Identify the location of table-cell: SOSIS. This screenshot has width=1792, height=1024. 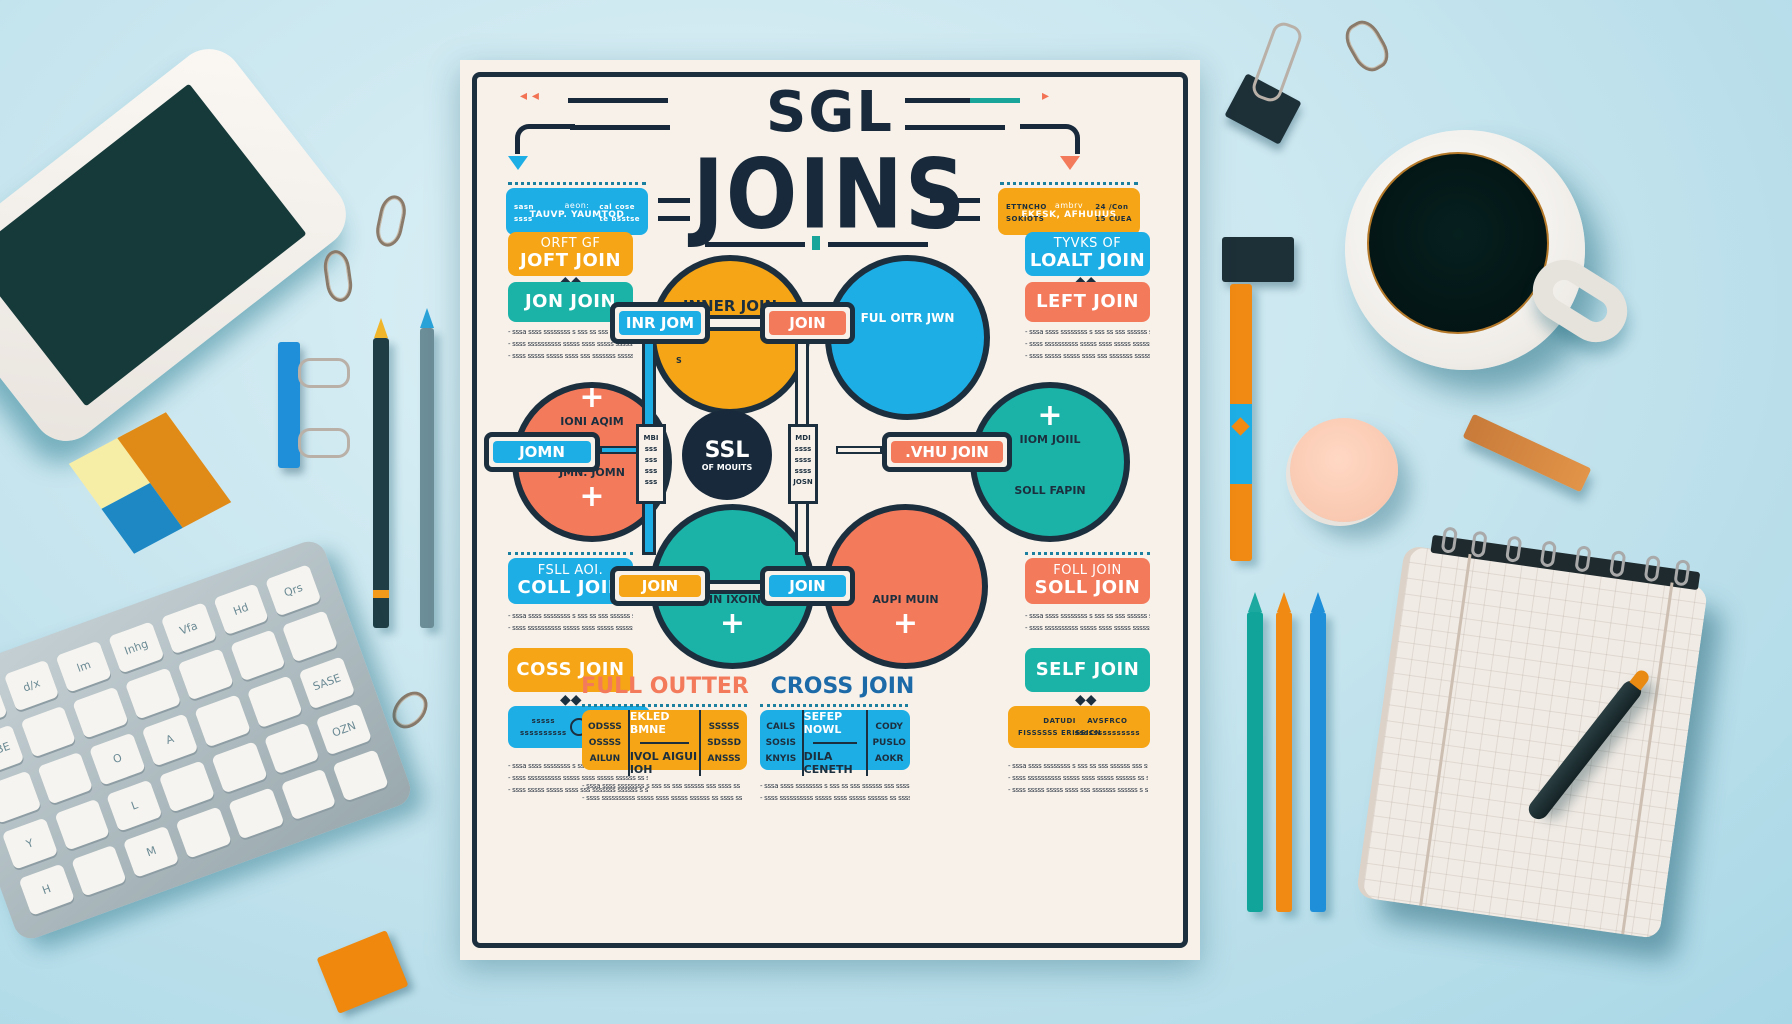
(781, 743).